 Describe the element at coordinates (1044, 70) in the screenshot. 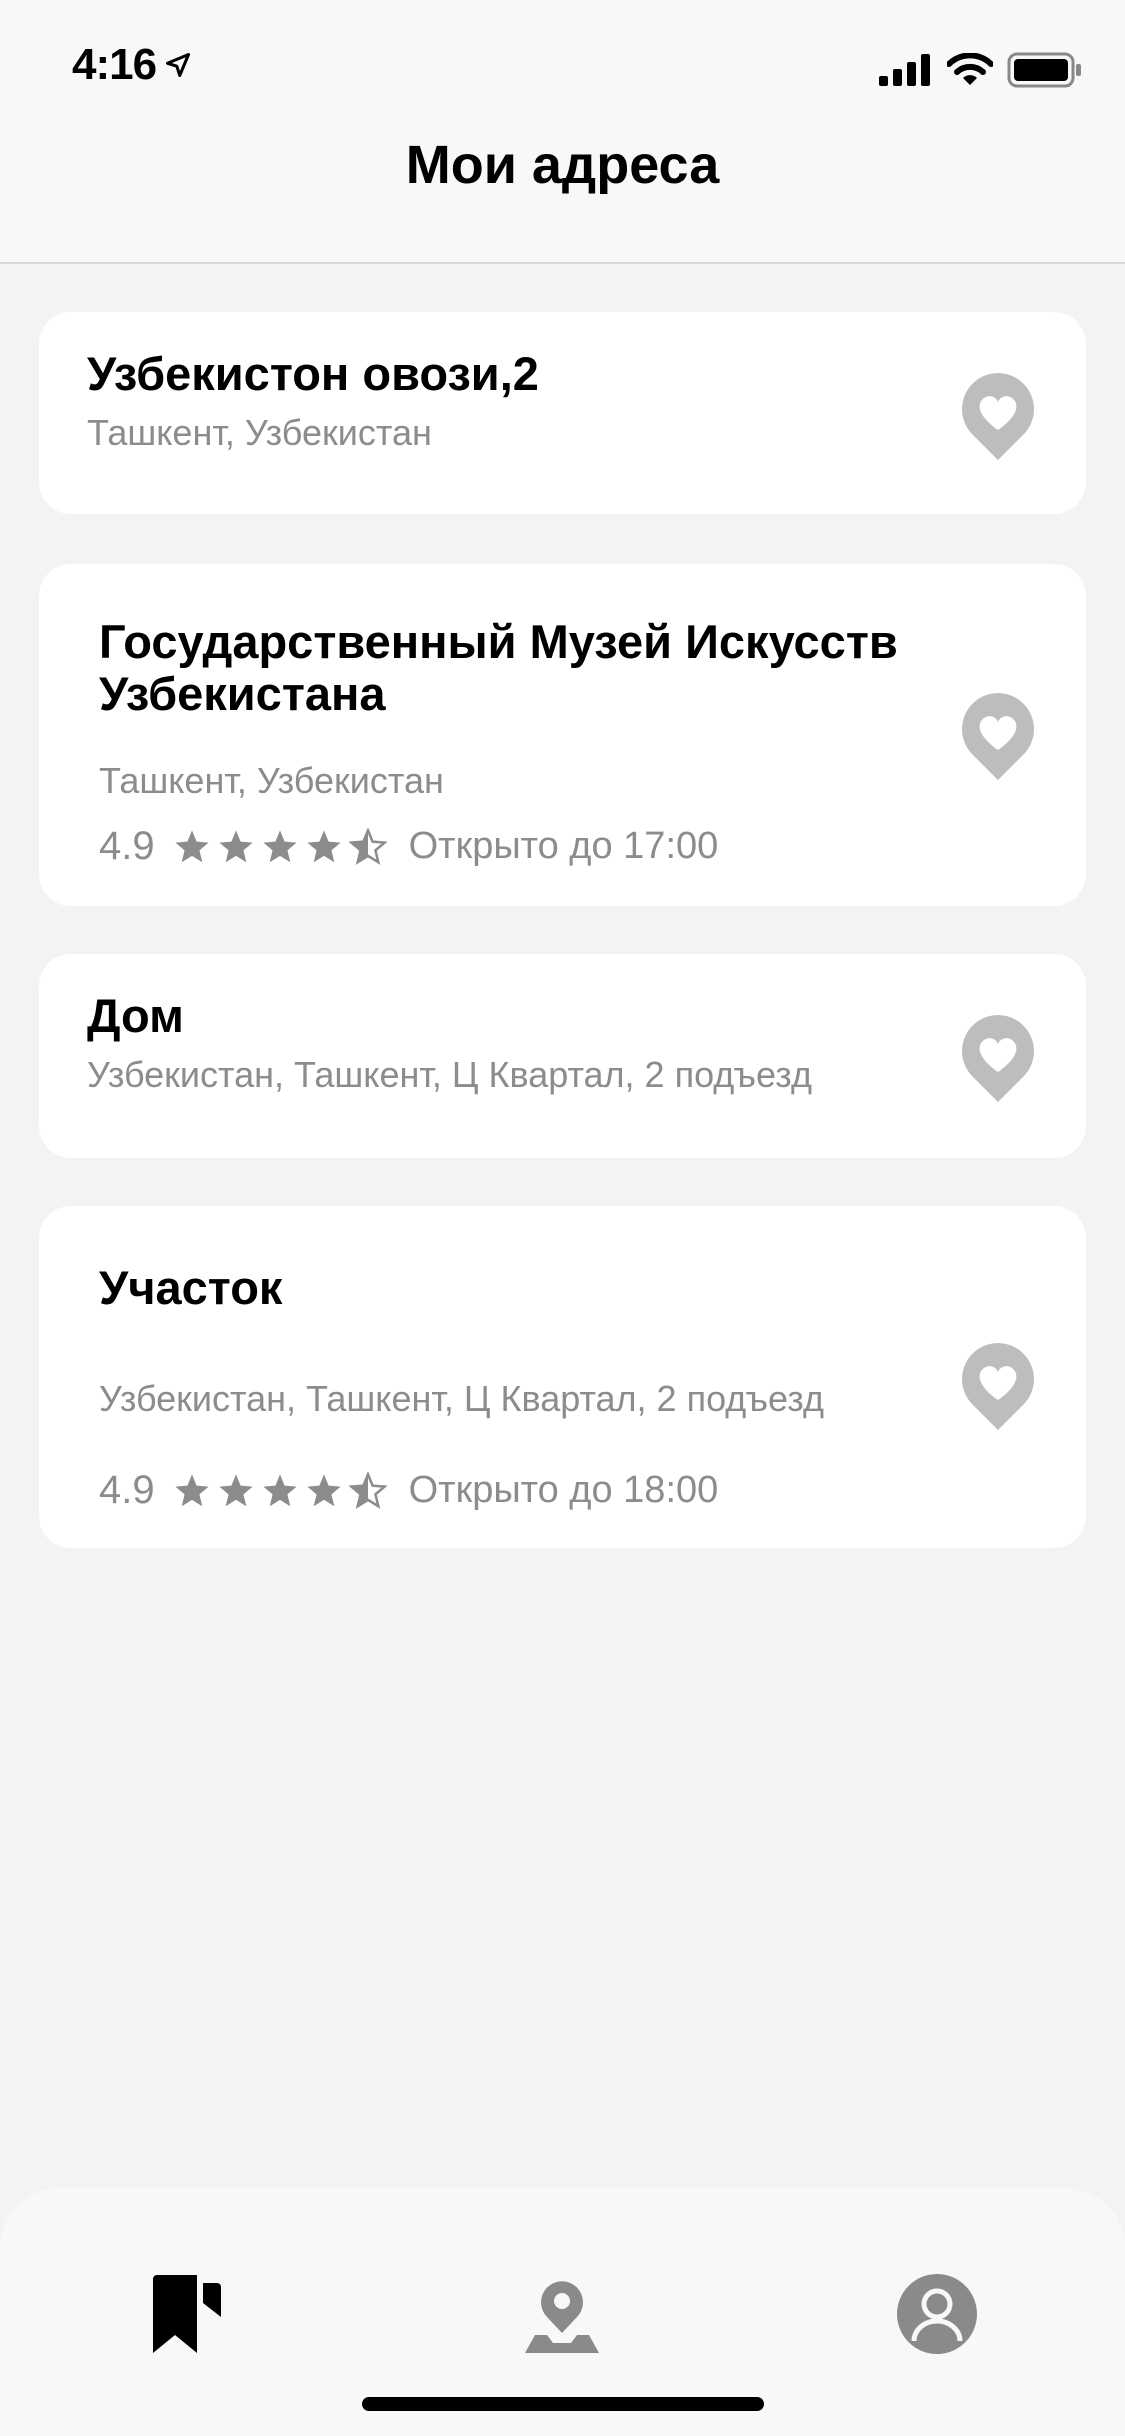

I see `battery-icon` at that location.